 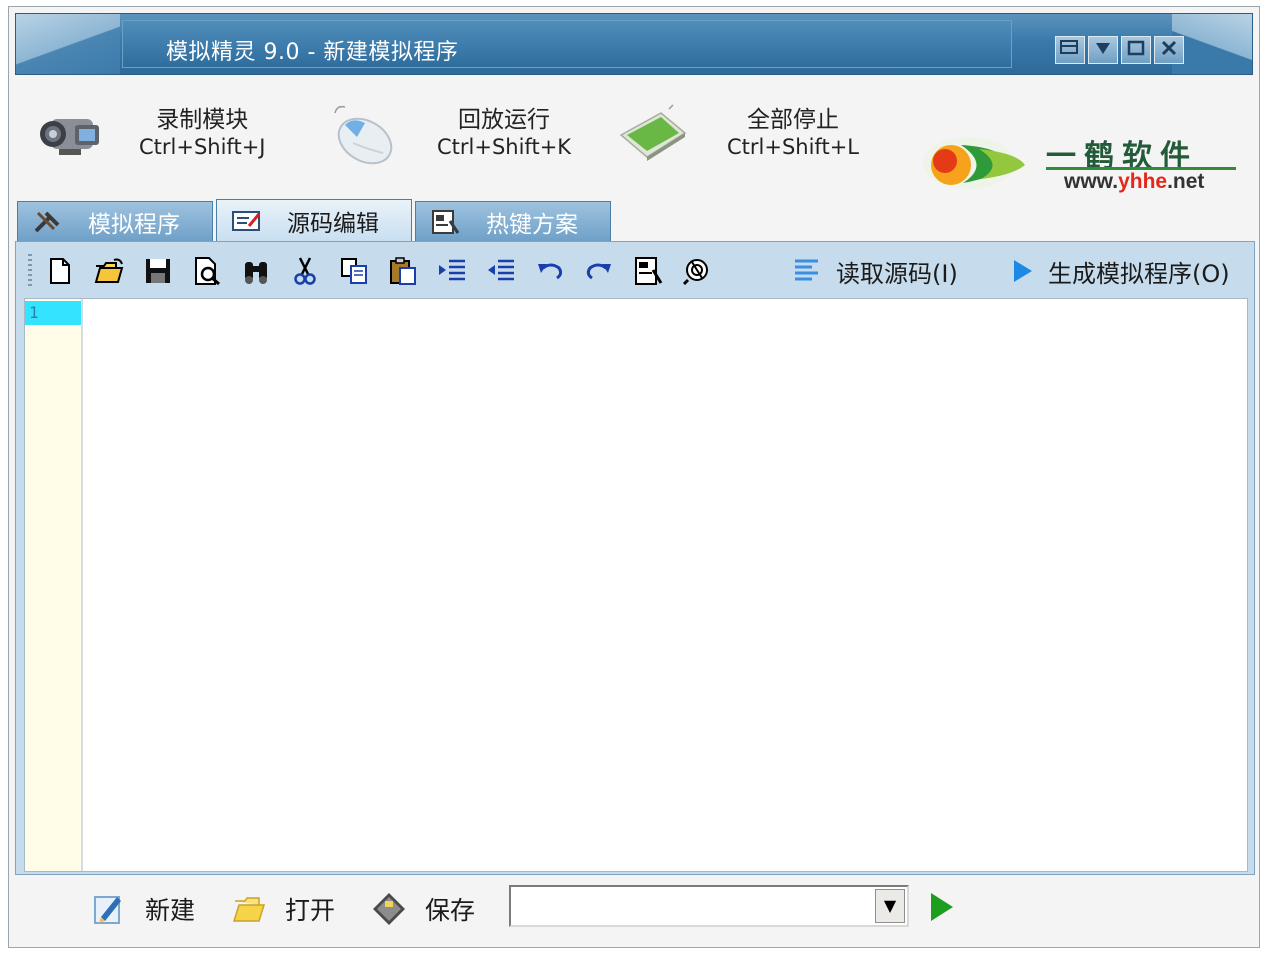 I want to click on new-pencil-icon, so click(x=107, y=910).